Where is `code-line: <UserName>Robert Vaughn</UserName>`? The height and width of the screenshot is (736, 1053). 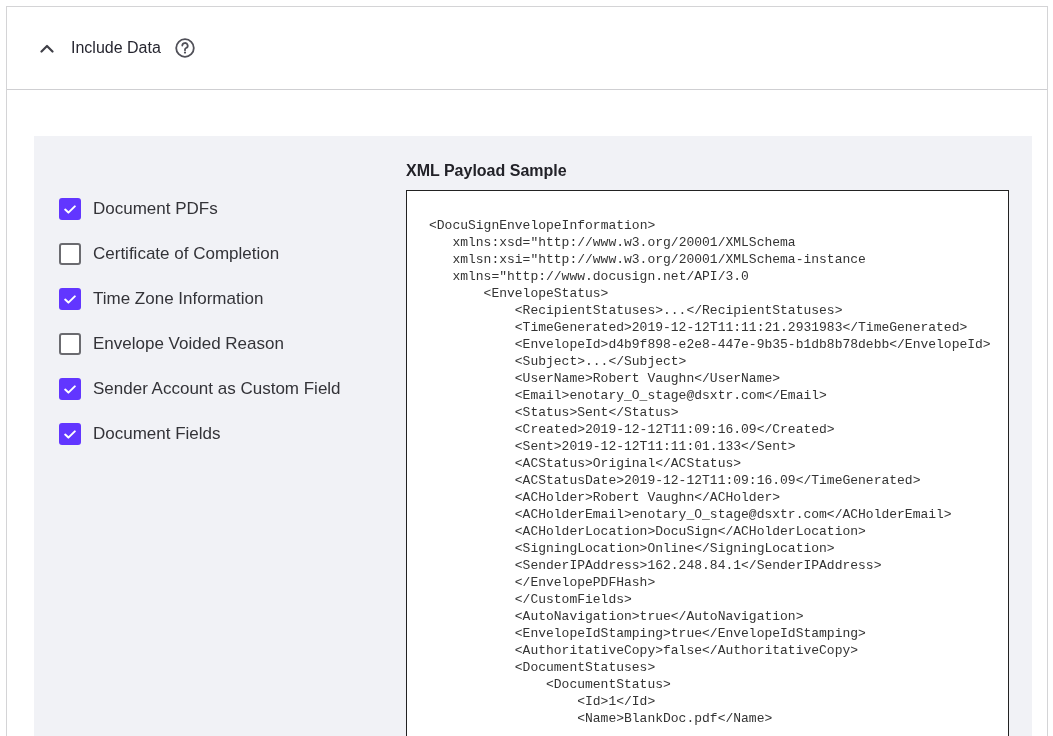
code-line: <UserName>Robert Vaughn</UserName> is located at coordinates (648, 378).